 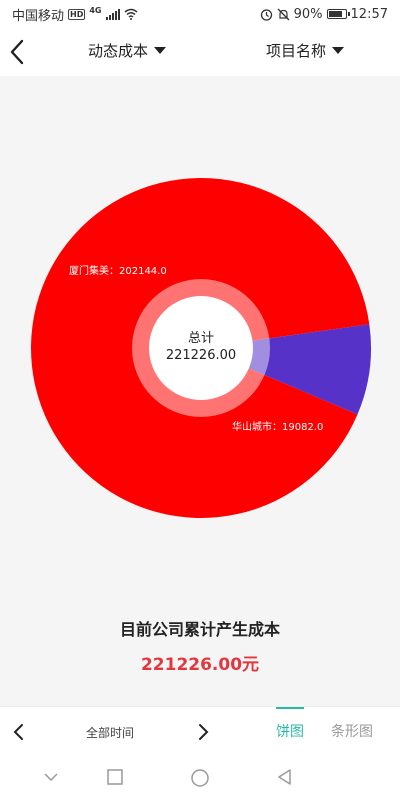 What do you see at coordinates (324, 14) in the screenshot?
I see `status-right: 90% 12:57` at bounding box center [324, 14].